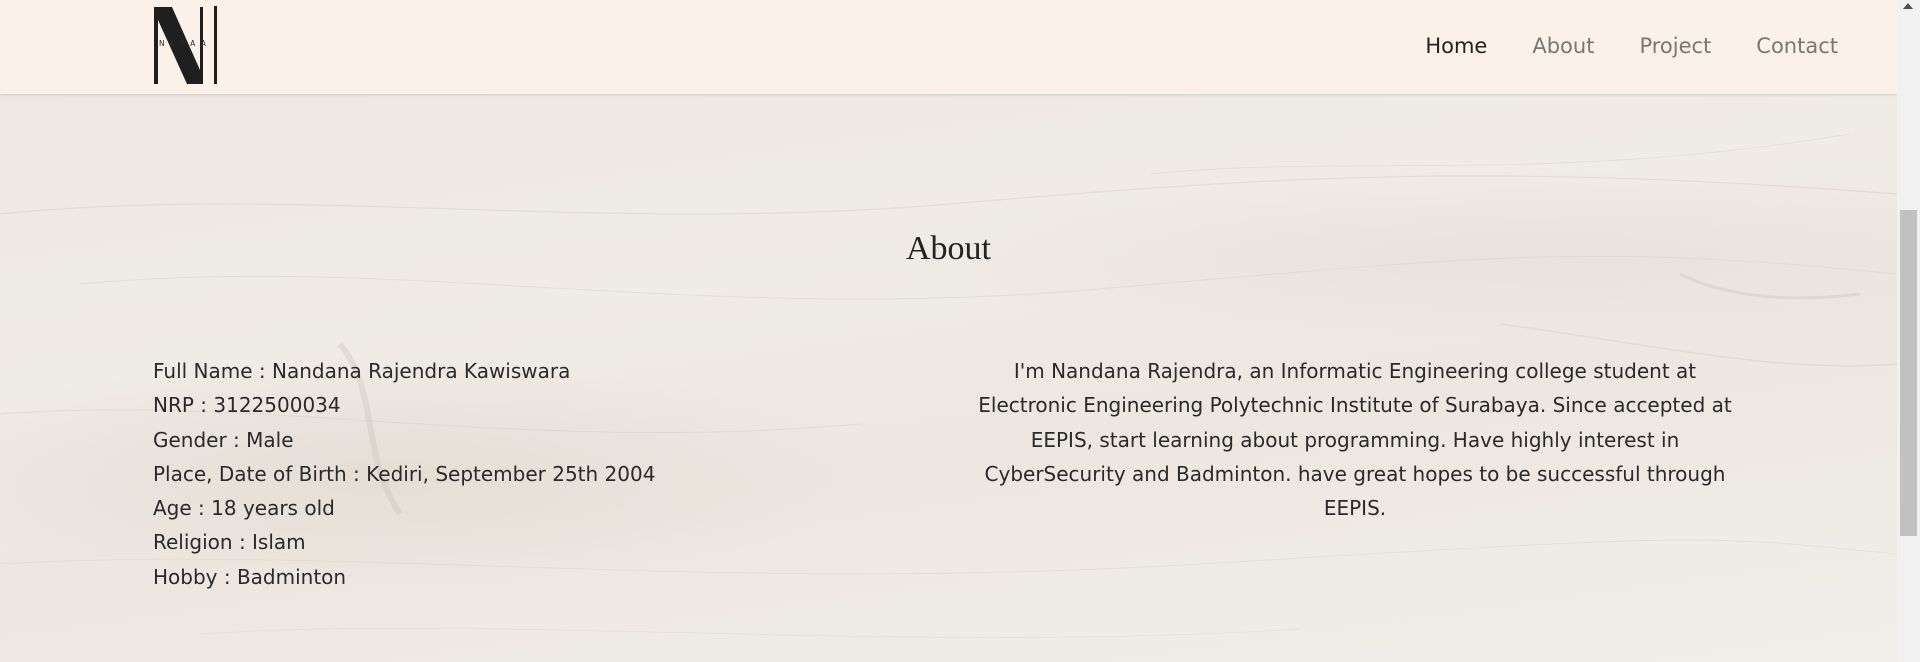  What do you see at coordinates (948, 47) in the screenshot?
I see `navbar: NARAA Home About Project Contact` at bounding box center [948, 47].